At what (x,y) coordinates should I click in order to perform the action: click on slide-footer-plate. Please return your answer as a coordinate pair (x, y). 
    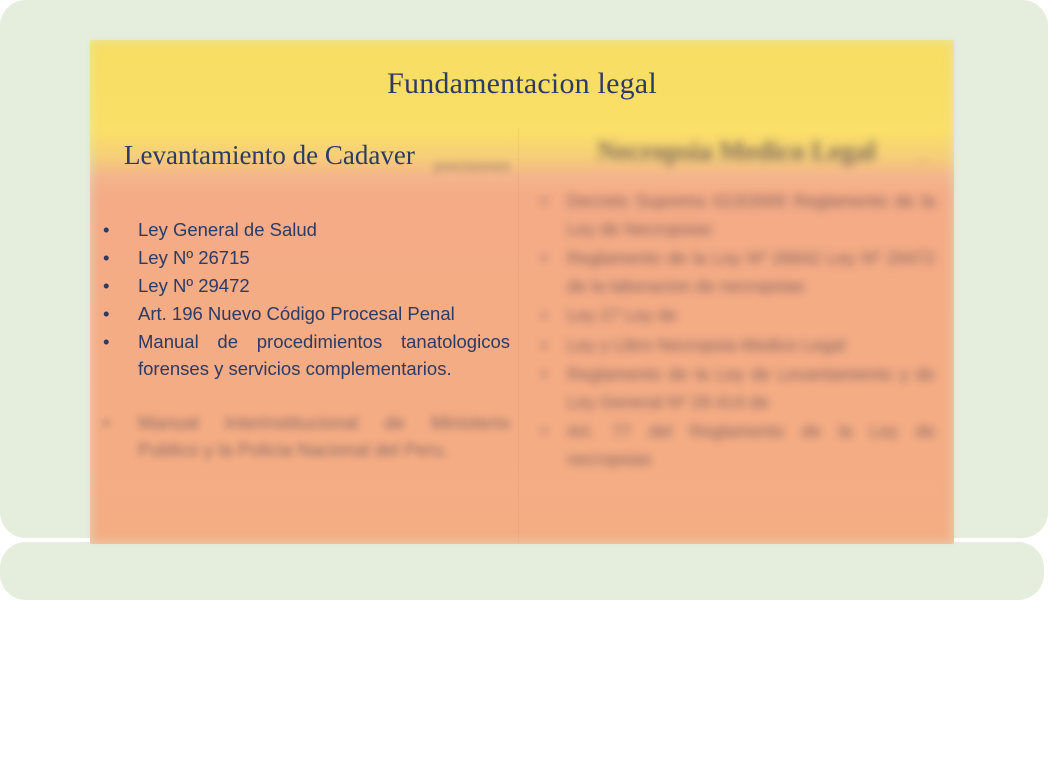
    Looking at the image, I should click on (522, 571).